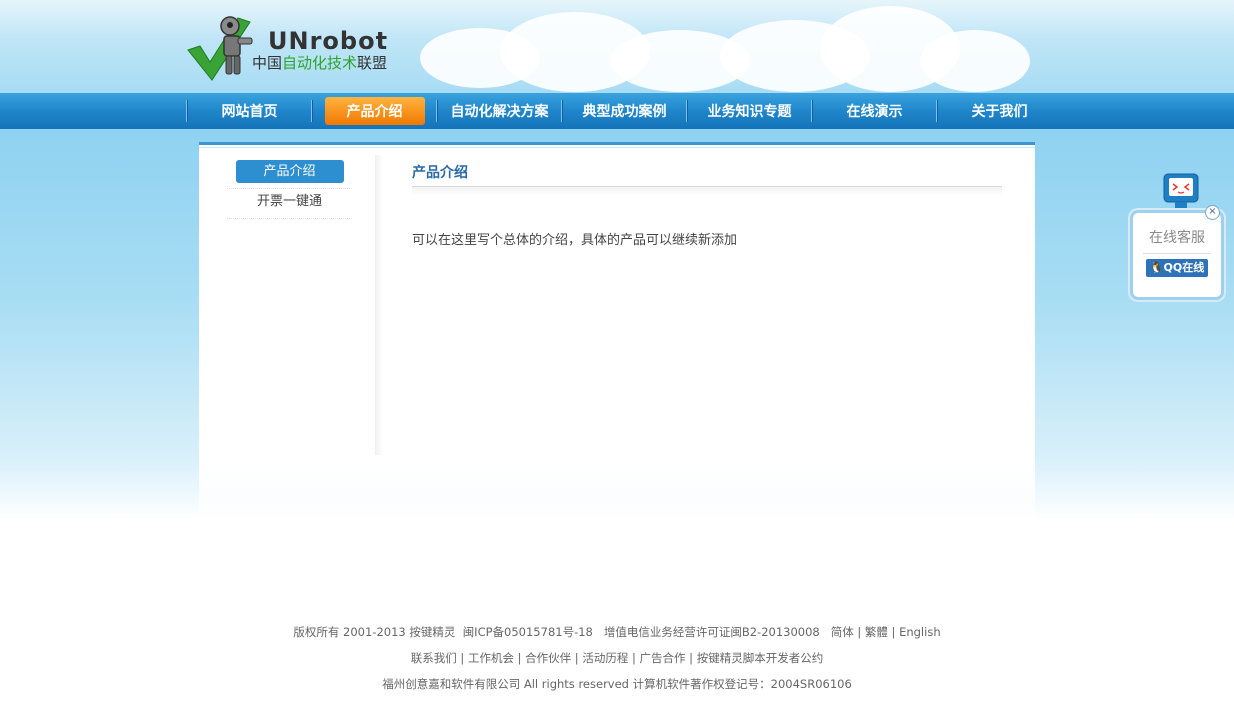 The image size is (1234, 713). I want to click on nav-item-demo: 在线演示, so click(874, 111).